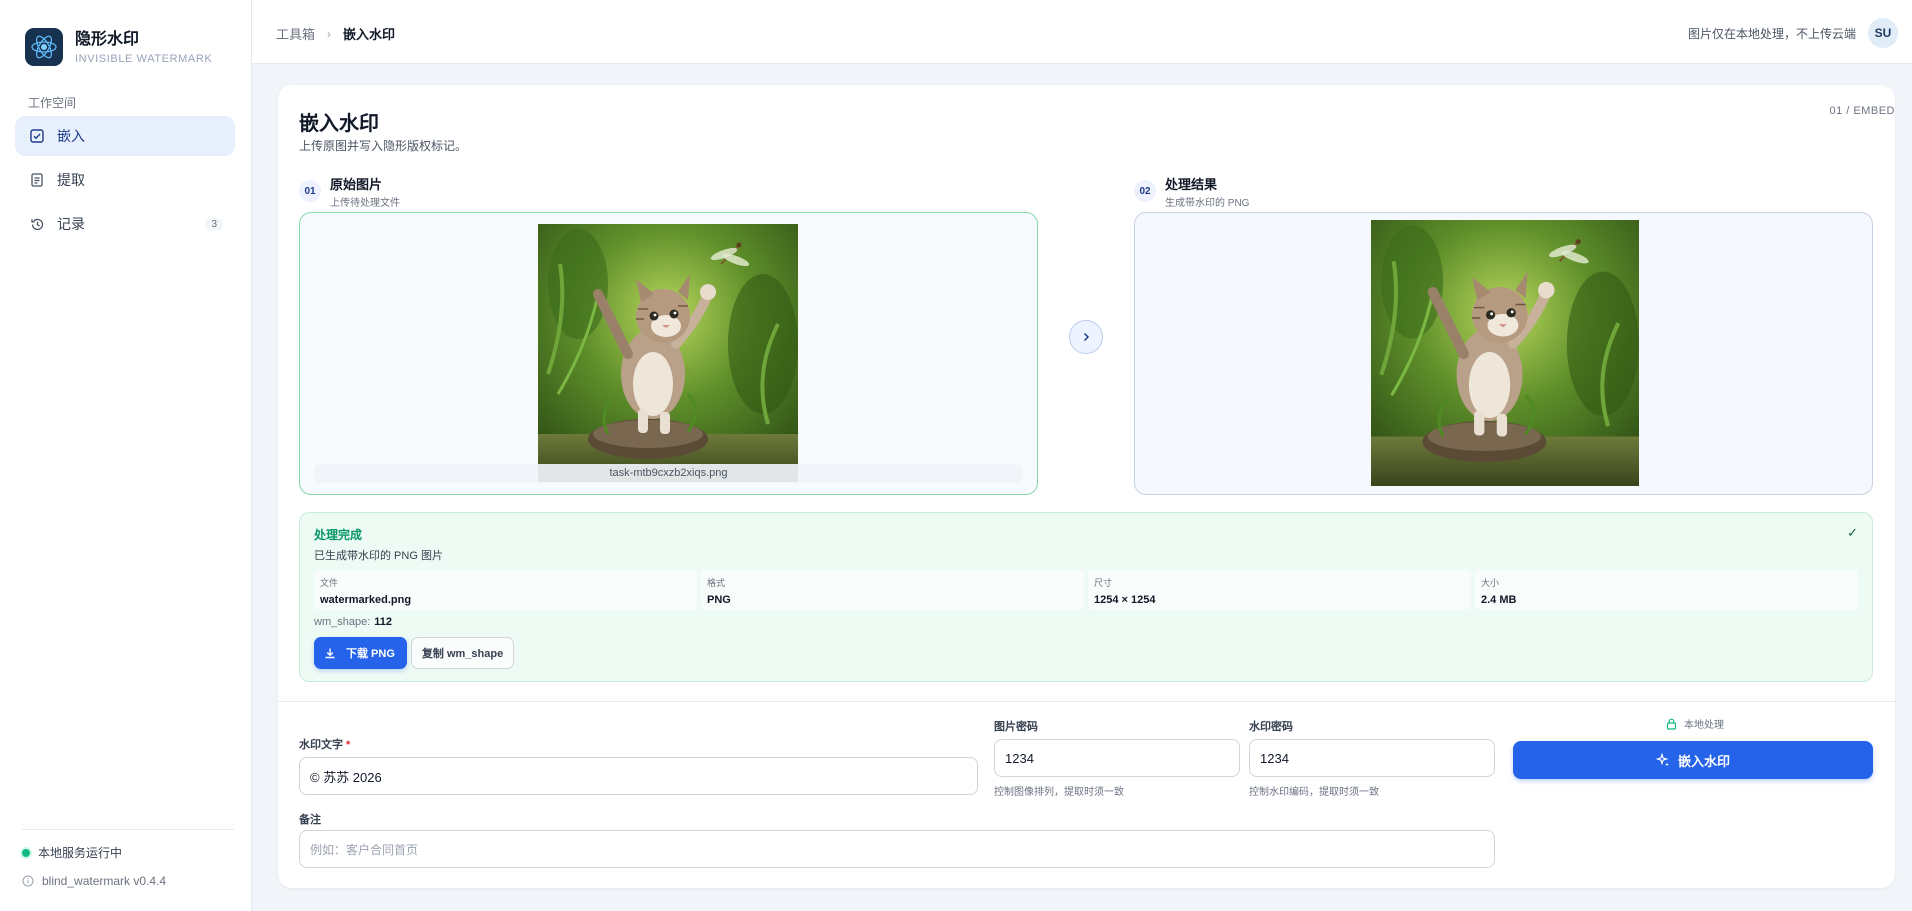 The height and width of the screenshot is (911, 1912). I want to click on download-png-button: 下载 PNG, so click(360, 653).